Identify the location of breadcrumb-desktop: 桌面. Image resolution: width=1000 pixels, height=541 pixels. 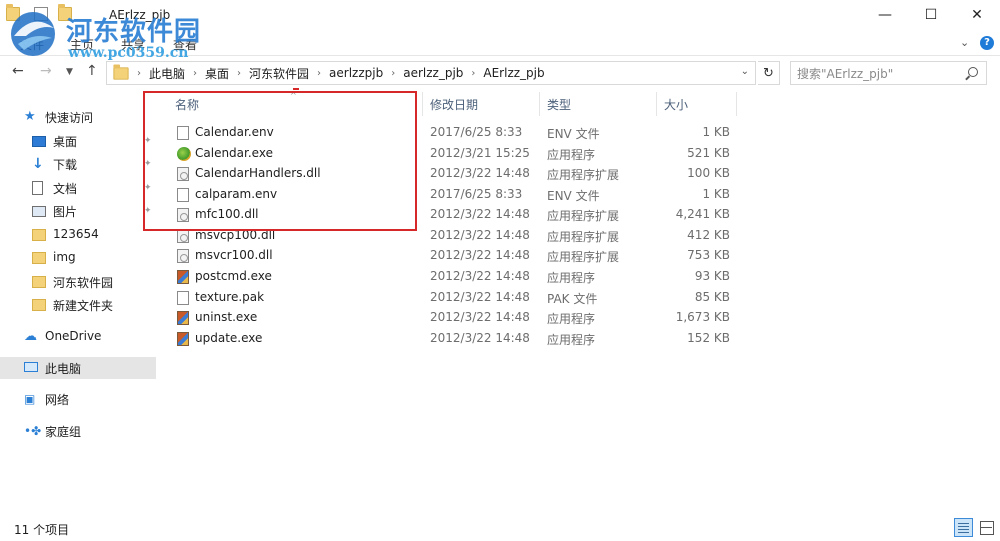
(217, 73).